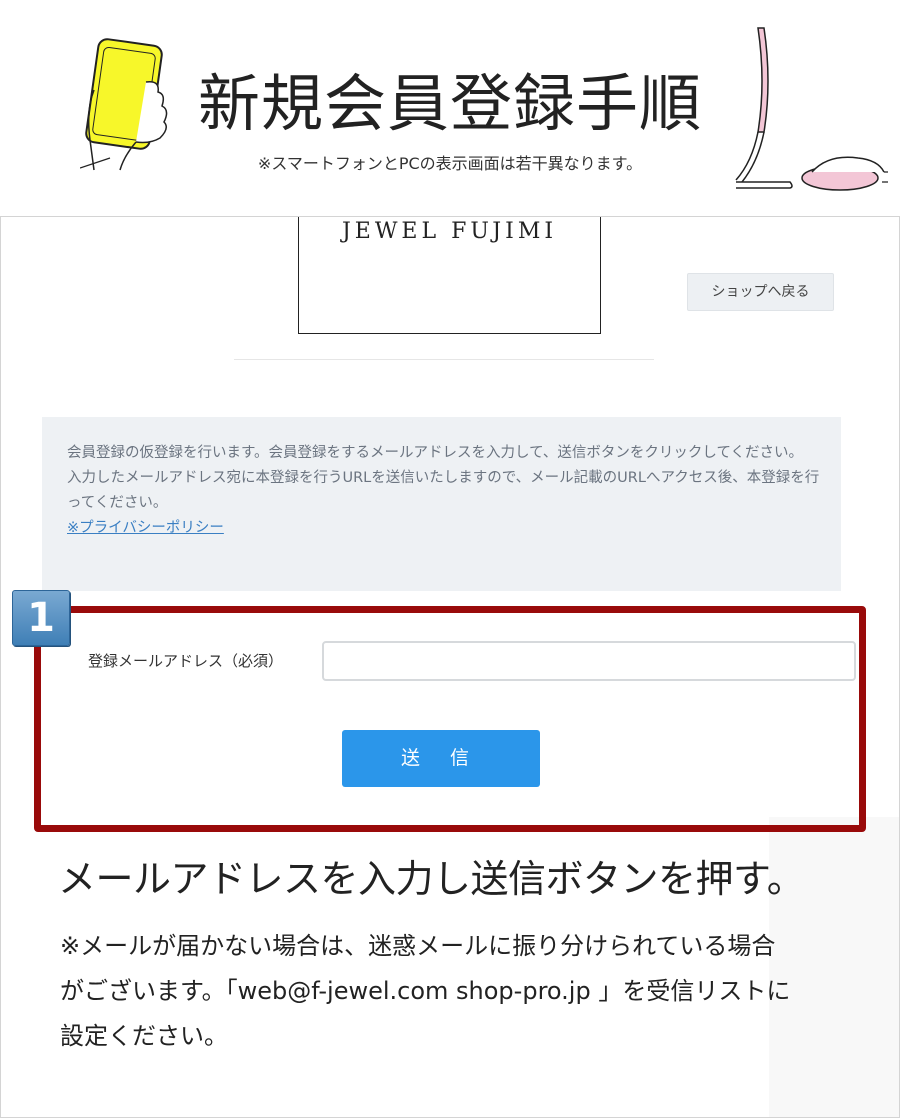 The width and height of the screenshot is (900, 1118). I want to click on email-field-label: 登録メールアドレス（必須）, so click(186, 661).